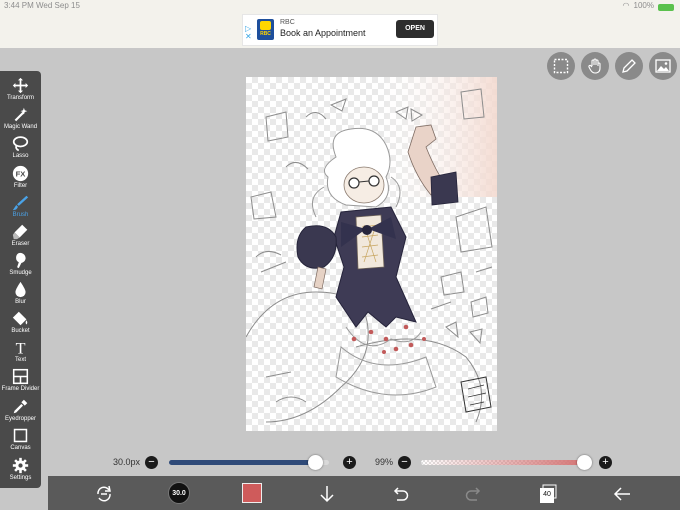 The image size is (680, 510). I want to click on tool-bucket: Bucket, so click(20, 323).